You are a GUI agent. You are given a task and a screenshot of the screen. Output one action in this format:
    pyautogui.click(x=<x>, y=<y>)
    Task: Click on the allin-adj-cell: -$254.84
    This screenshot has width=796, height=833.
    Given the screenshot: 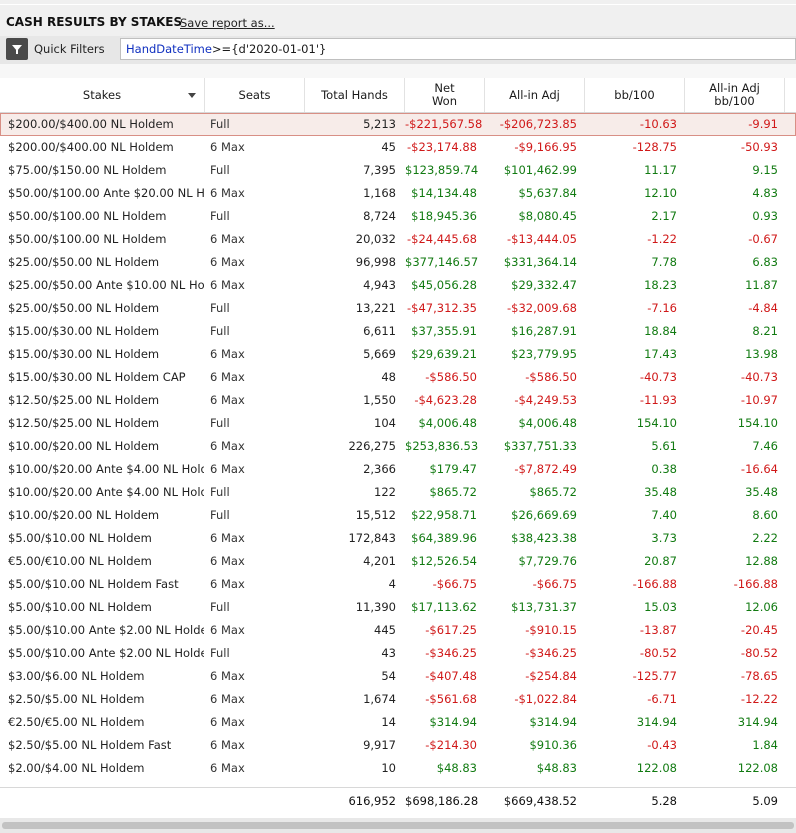 What is the action you would take?
    pyautogui.click(x=551, y=676)
    